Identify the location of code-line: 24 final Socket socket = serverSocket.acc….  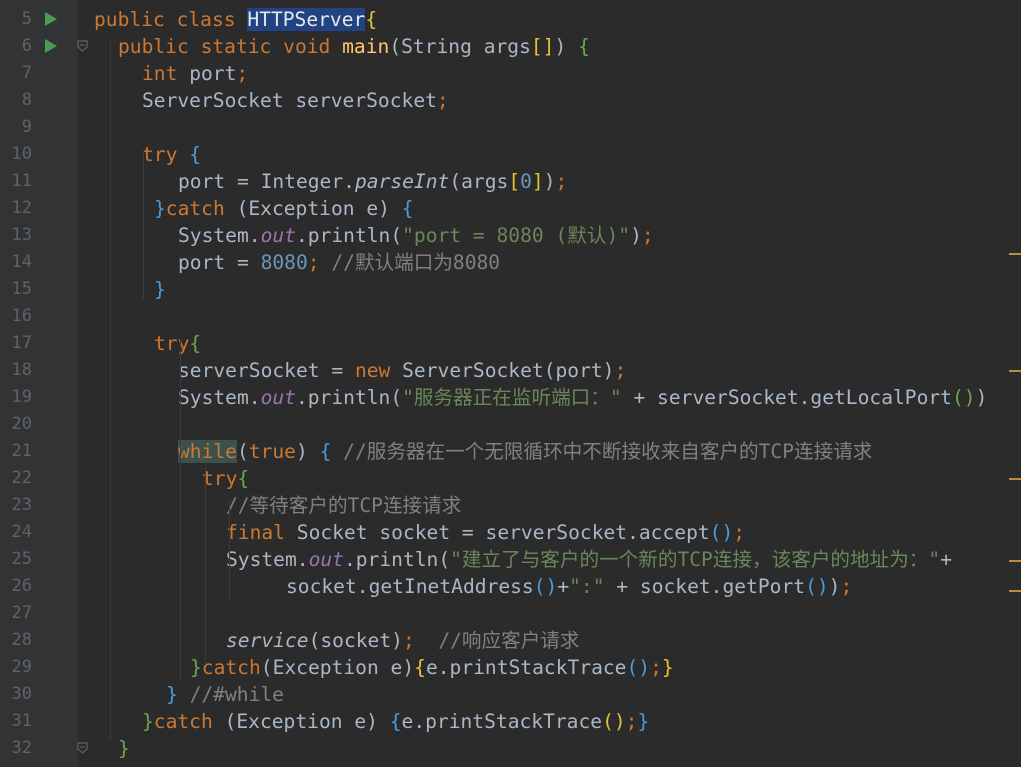
(510, 532).